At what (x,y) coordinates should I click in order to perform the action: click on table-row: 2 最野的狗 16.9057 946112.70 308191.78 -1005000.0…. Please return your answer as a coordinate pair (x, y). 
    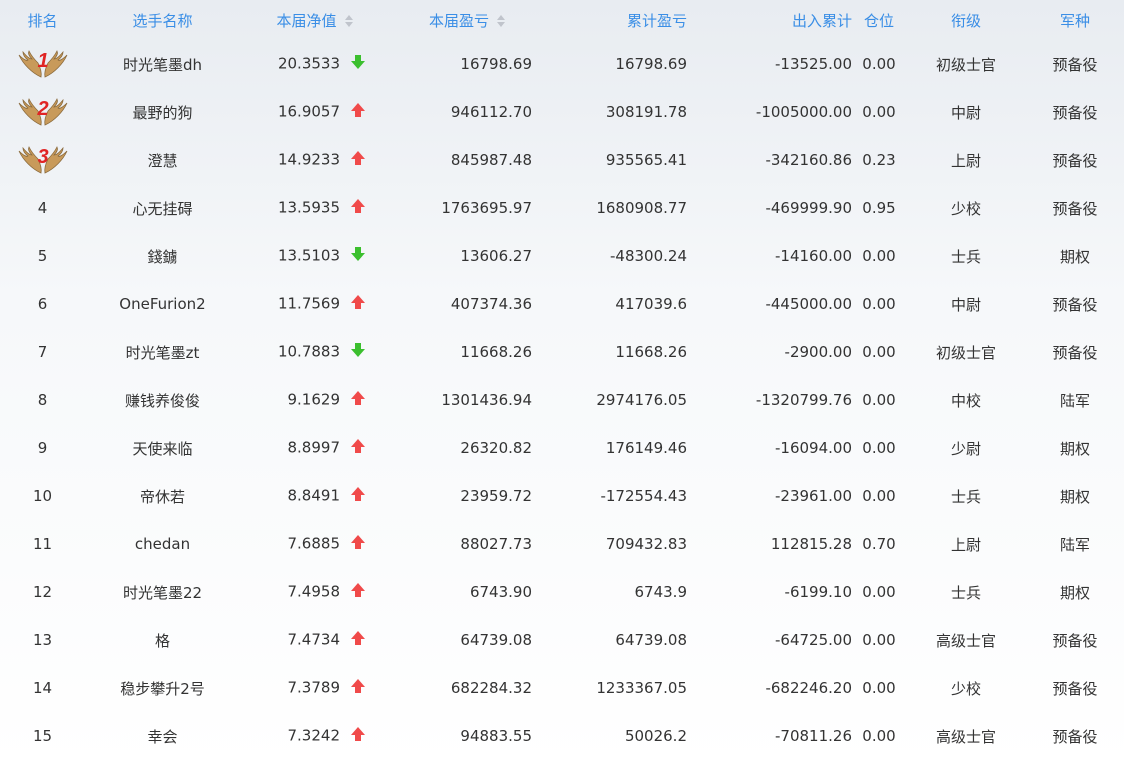
    Looking at the image, I should click on (562, 112).